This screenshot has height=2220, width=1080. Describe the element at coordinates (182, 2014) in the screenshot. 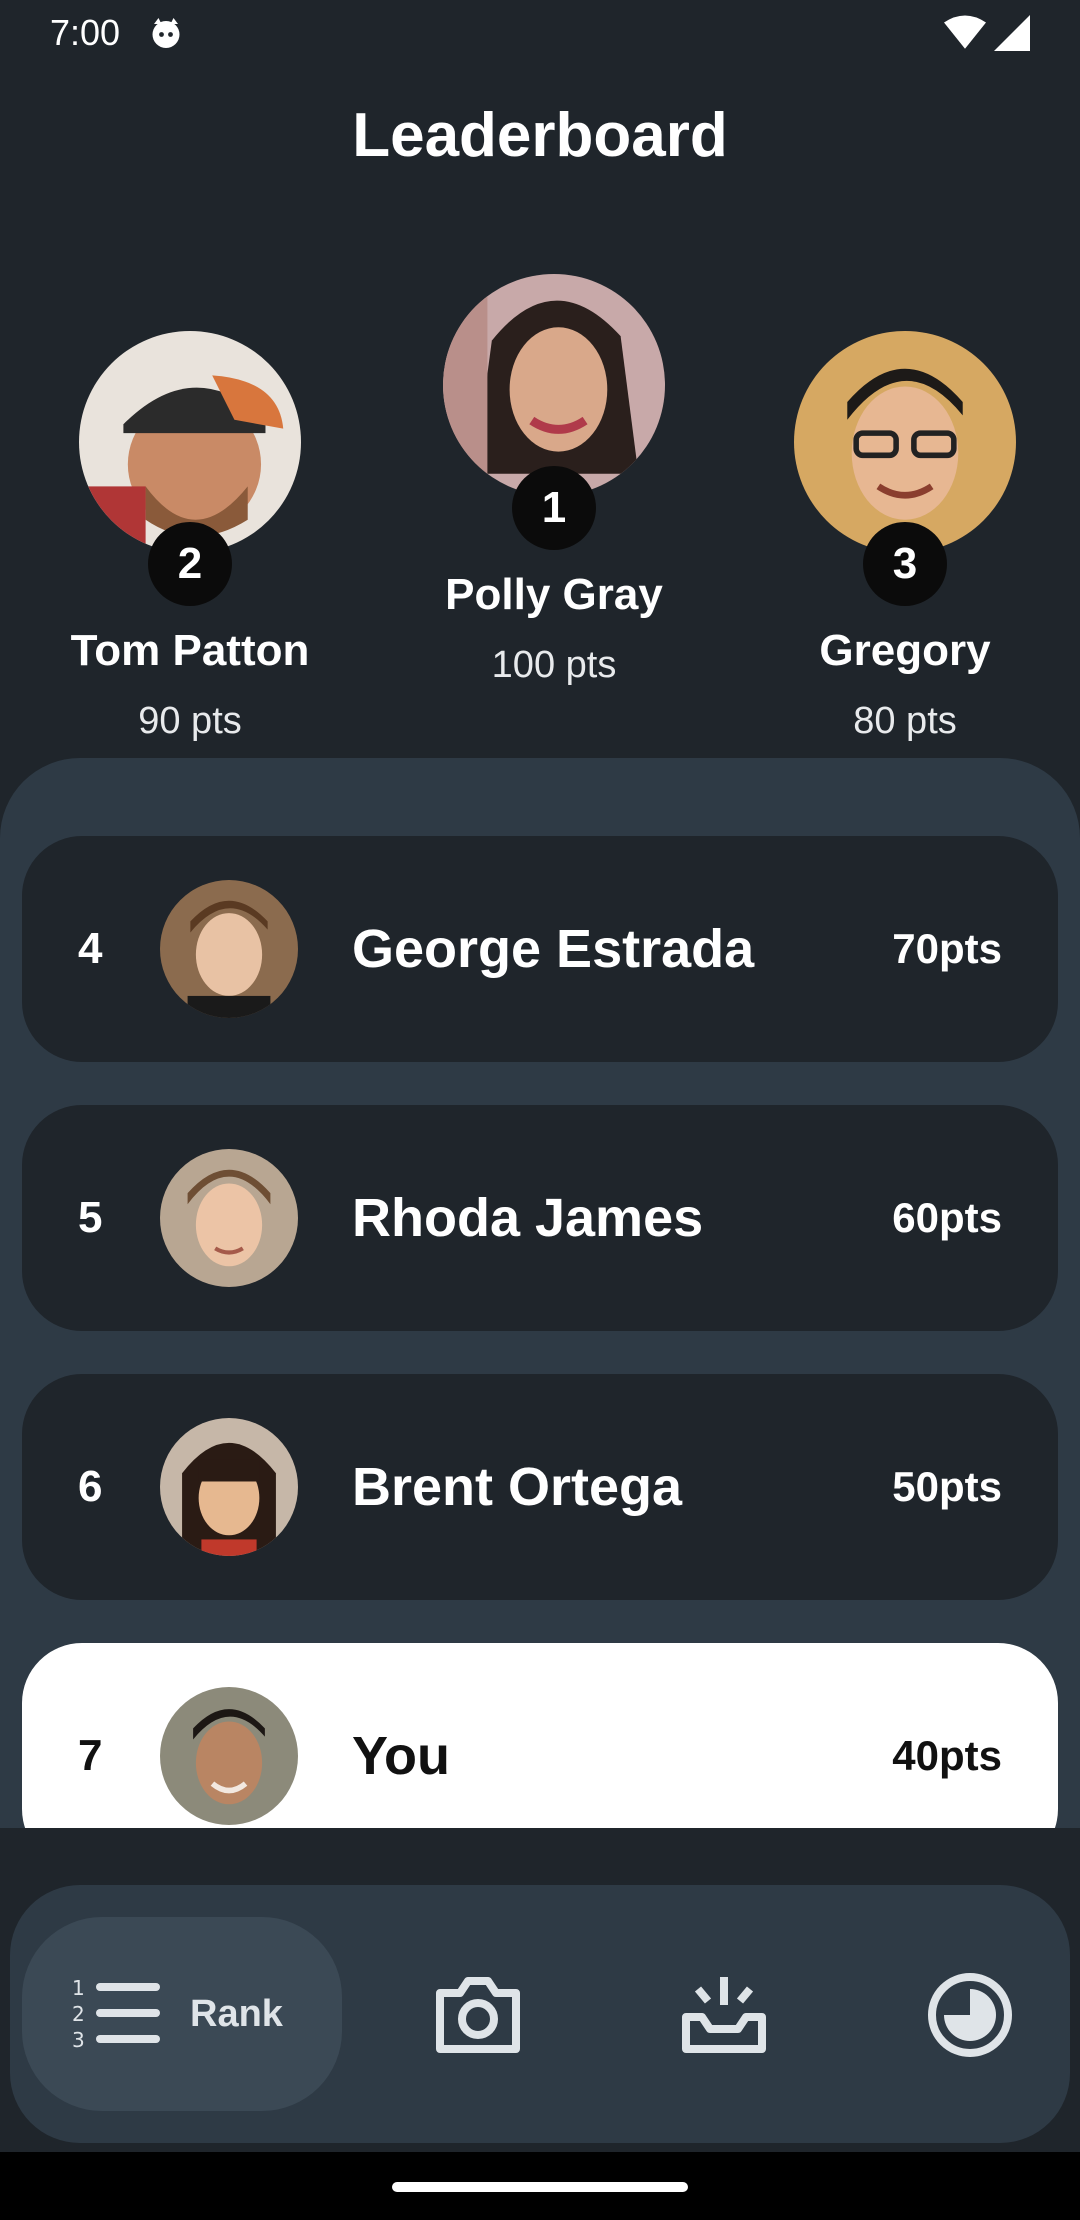

I see `nav-rank-tab: 1 2 3 Rank` at that location.